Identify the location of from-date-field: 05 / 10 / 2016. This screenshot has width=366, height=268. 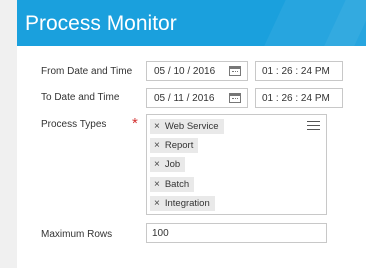
(197, 71).